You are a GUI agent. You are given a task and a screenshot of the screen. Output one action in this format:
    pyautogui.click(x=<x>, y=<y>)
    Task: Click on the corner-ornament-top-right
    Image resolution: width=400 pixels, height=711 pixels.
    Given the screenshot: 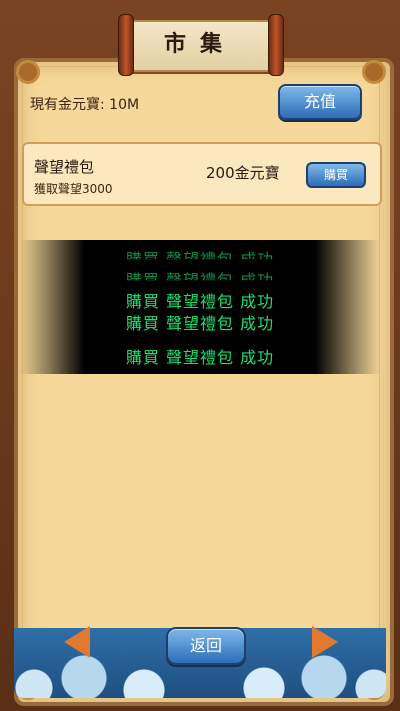 What is the action you would take?
    pyautogui.click(x=374, y=72)
    